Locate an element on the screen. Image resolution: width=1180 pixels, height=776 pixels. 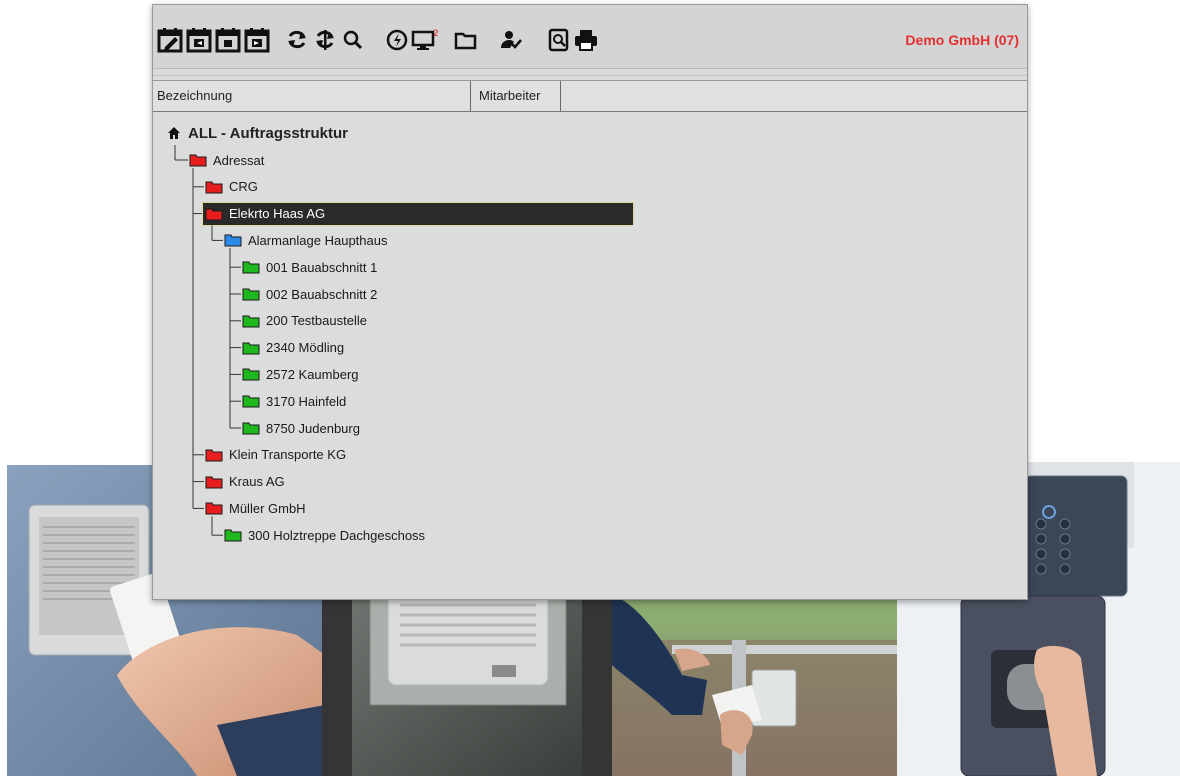
tree-node: 300 Holztreppe Dachgeschoss is located at coordinates (324, 535).